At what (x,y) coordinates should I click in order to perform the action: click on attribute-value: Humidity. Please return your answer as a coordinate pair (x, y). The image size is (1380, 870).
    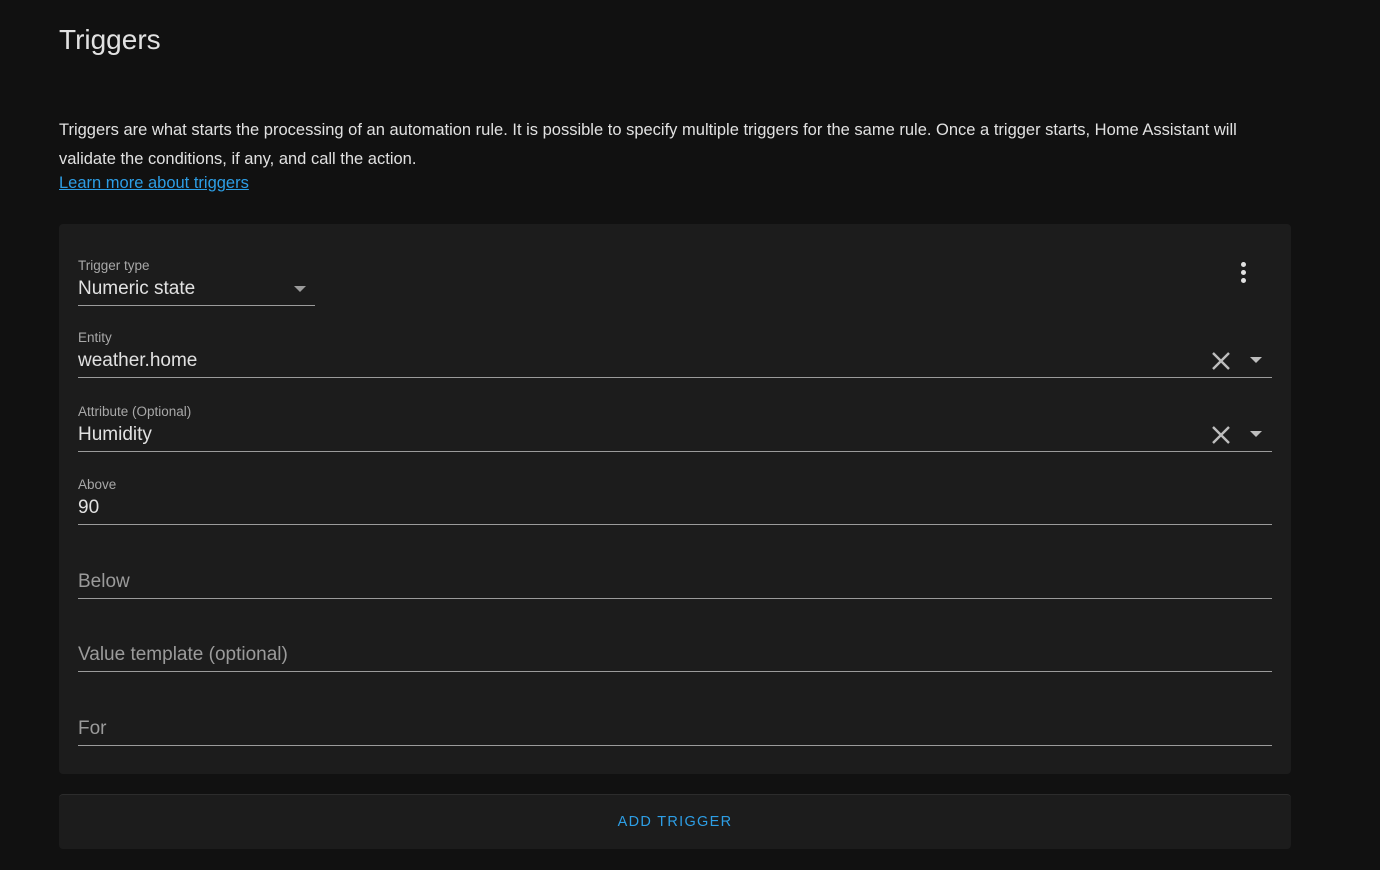
    Looking at the image, I should click on (115, 434).